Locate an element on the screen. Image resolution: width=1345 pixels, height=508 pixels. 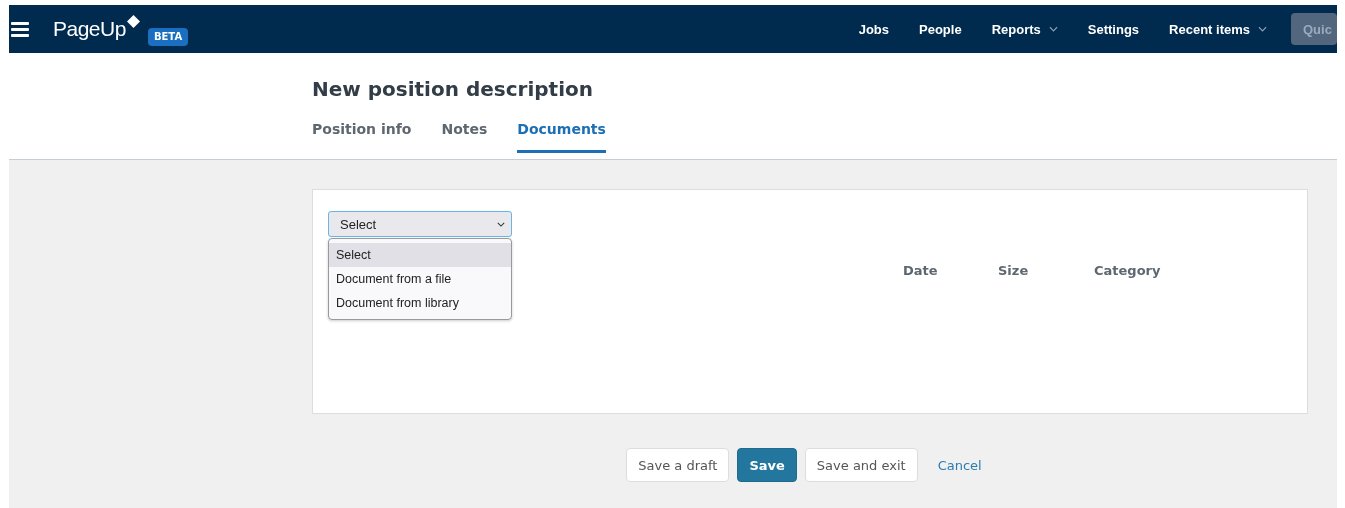
column-header: Category is located at coordinates (1127, 270).